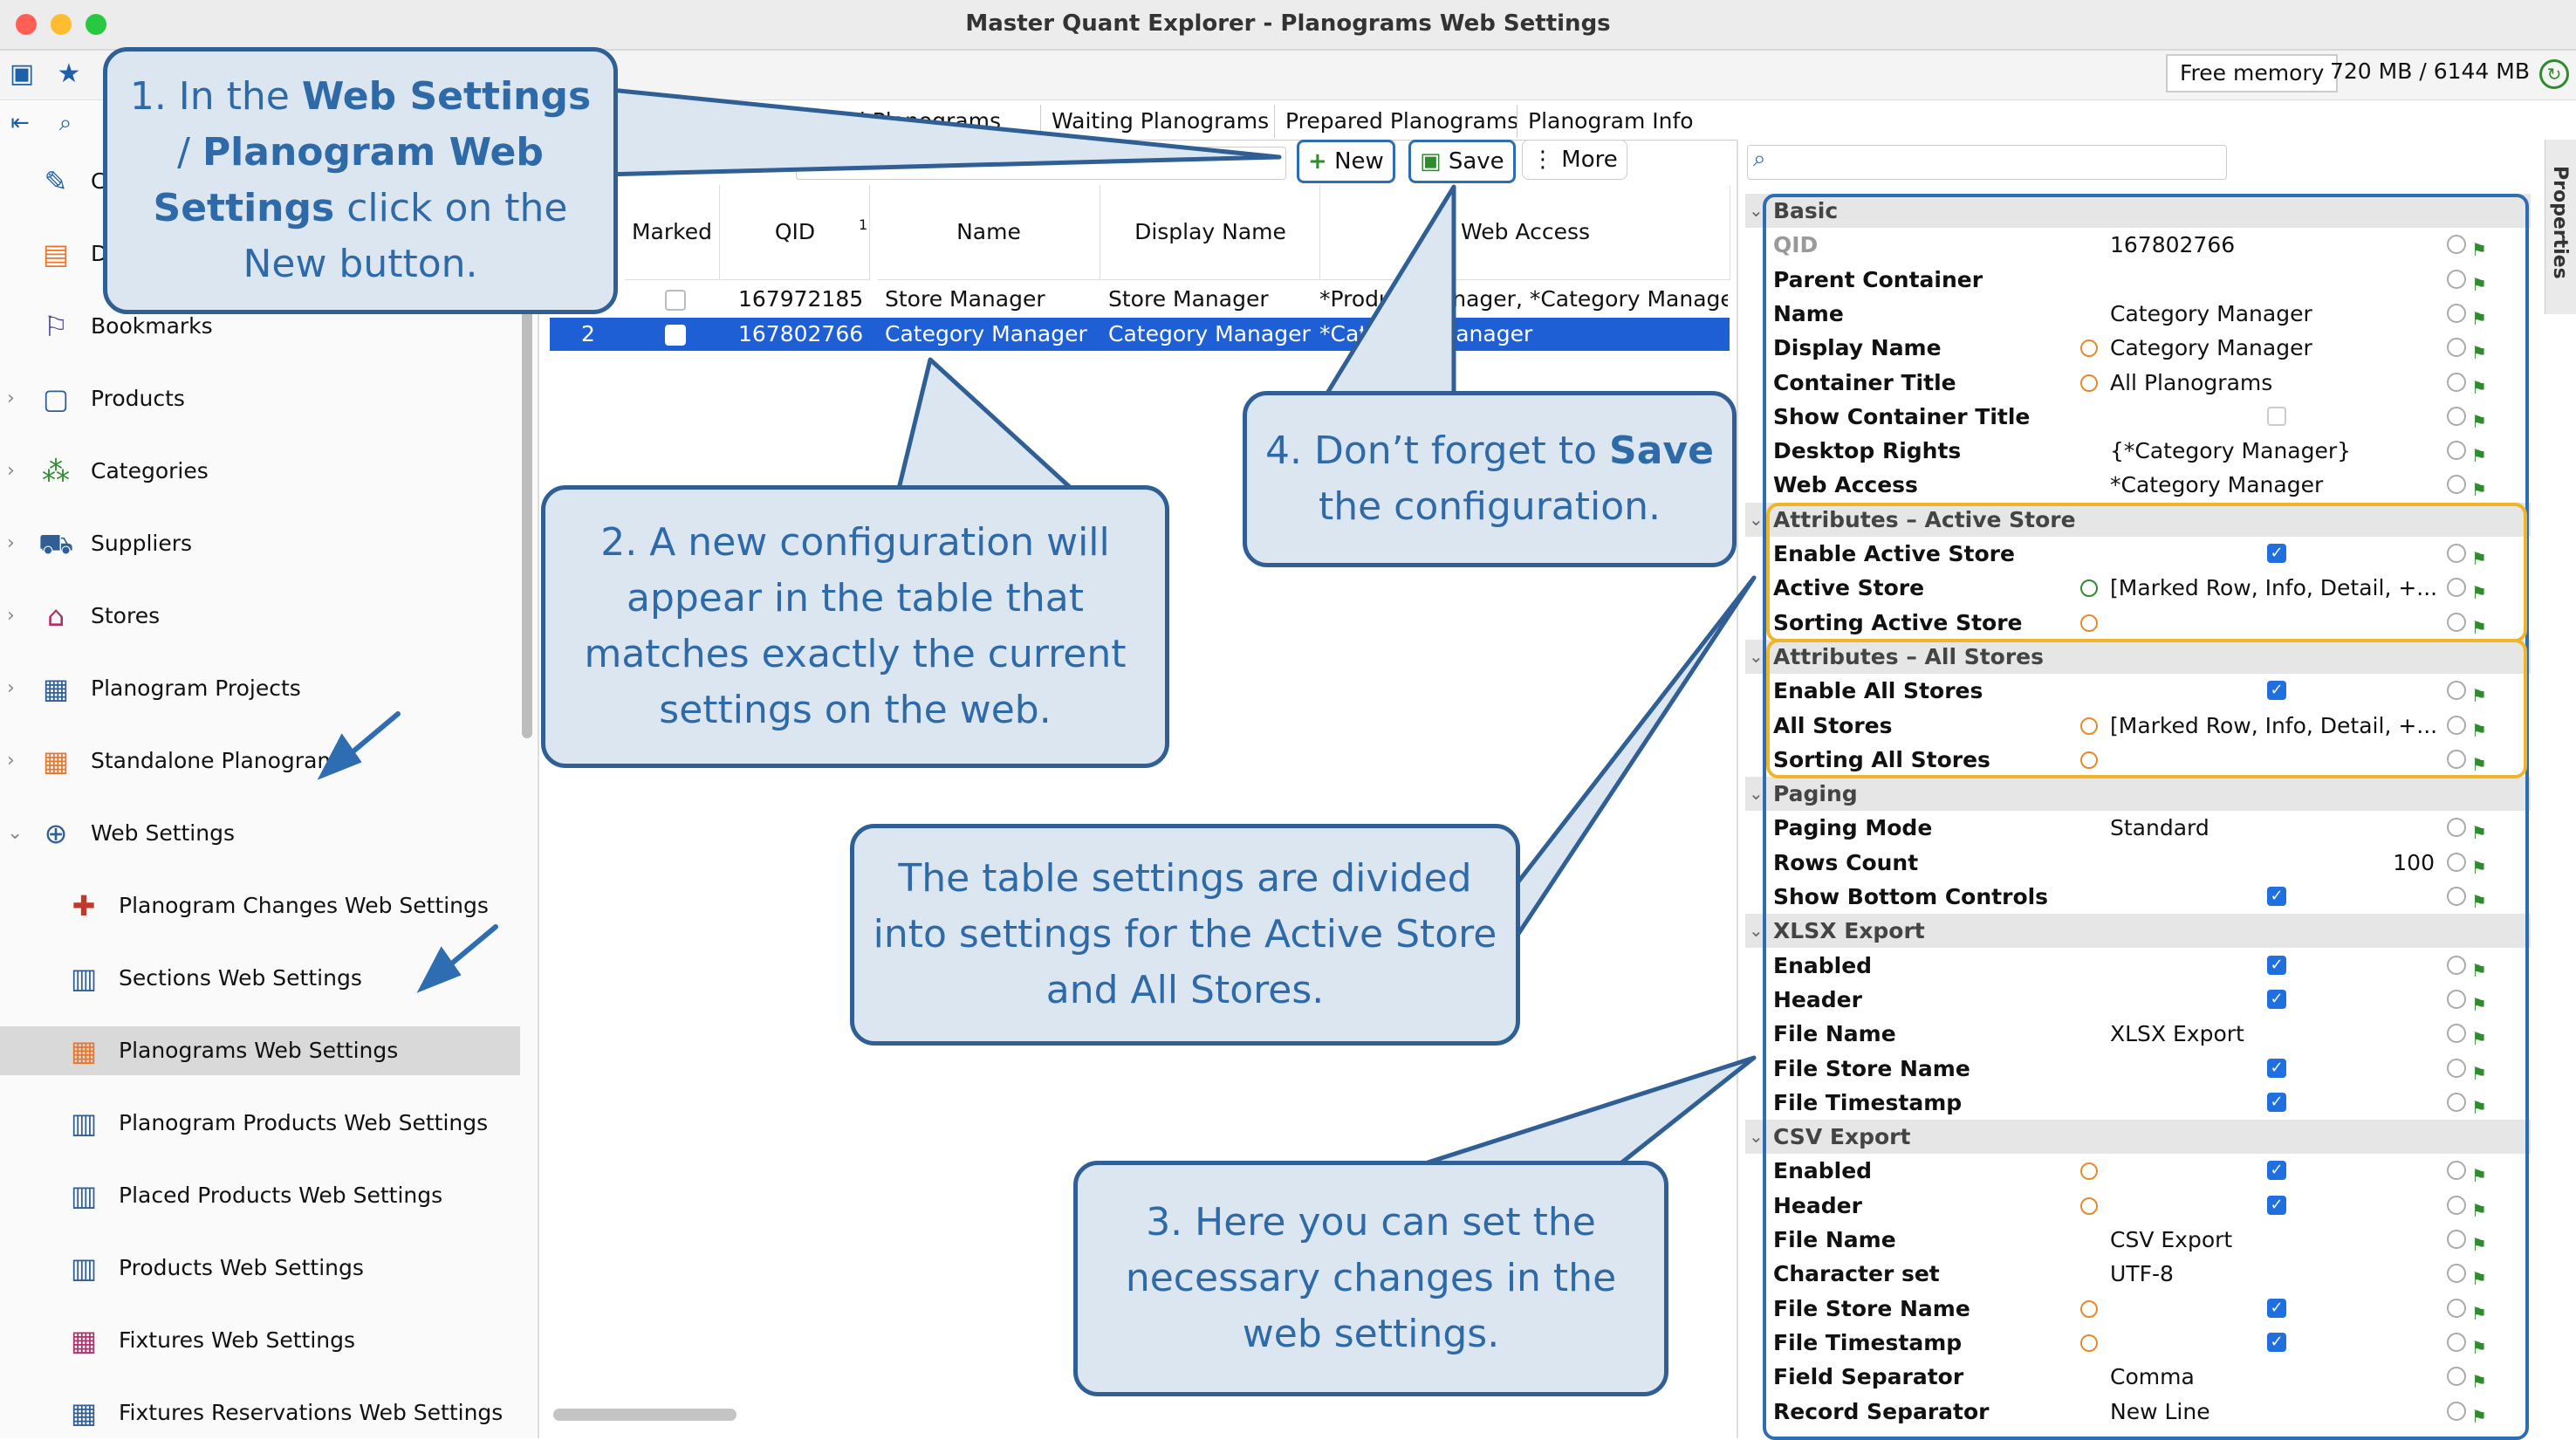  I want to click on sidebar-toggle-icon: ▣, so click(21, 74).